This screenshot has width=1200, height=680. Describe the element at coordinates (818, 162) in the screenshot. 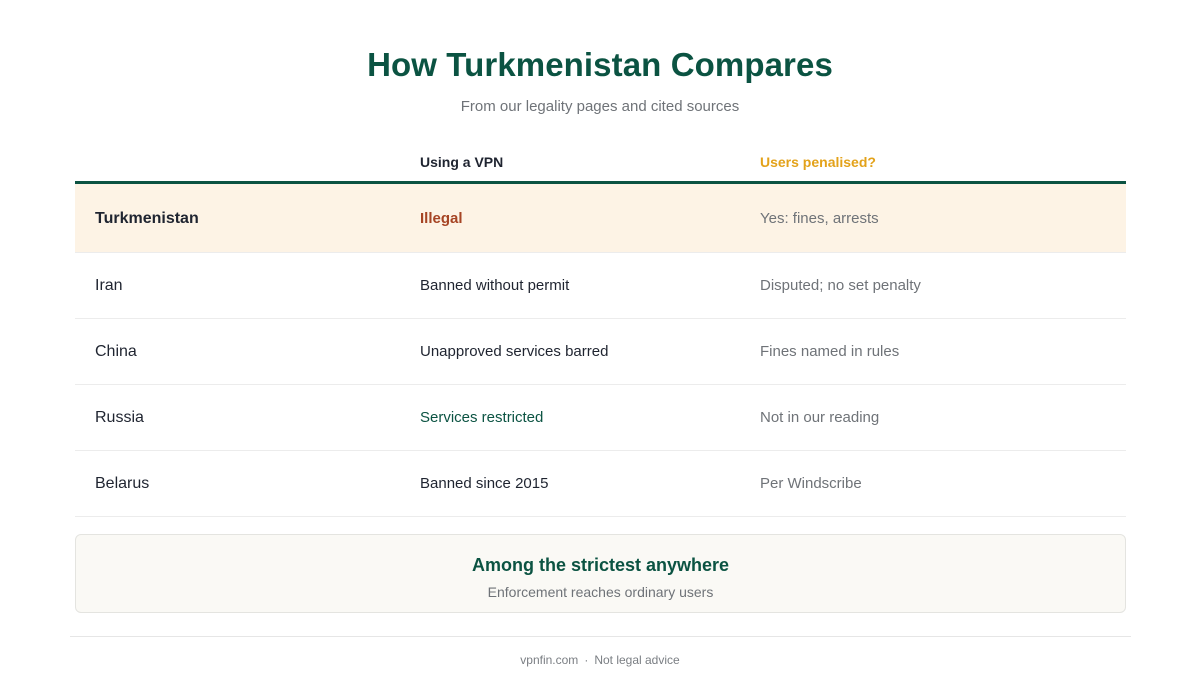

I see `column-header-penalised: Users penalised?` at that location.